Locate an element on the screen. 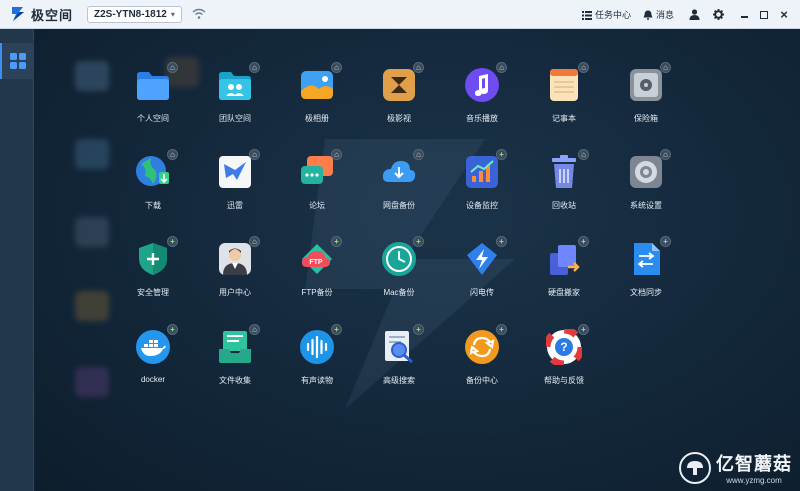  app-safe: ⌂ 保险箱 is located at coordinates (646, 93).